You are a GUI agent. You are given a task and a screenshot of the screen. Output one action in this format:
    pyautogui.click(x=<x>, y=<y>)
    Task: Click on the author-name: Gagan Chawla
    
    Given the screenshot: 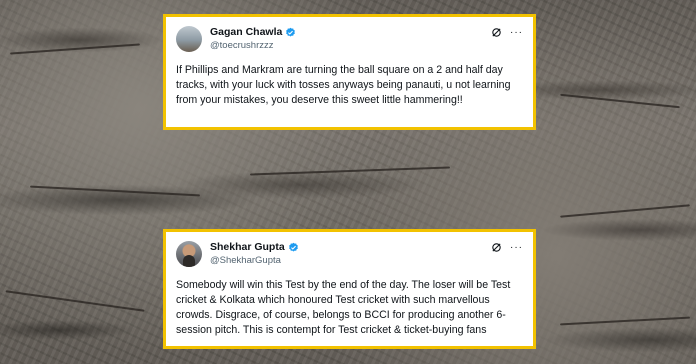 What is the action you would take?
    pyautogui.click(x=246, y=32)
    